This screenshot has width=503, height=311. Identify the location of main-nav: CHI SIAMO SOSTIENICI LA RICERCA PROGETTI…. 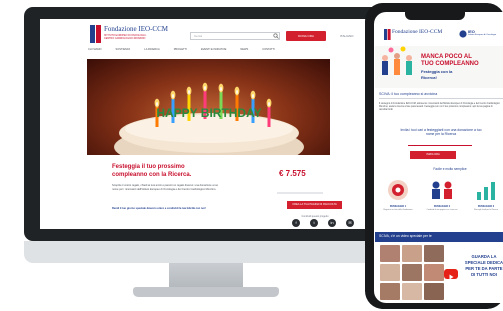
(208, 52).